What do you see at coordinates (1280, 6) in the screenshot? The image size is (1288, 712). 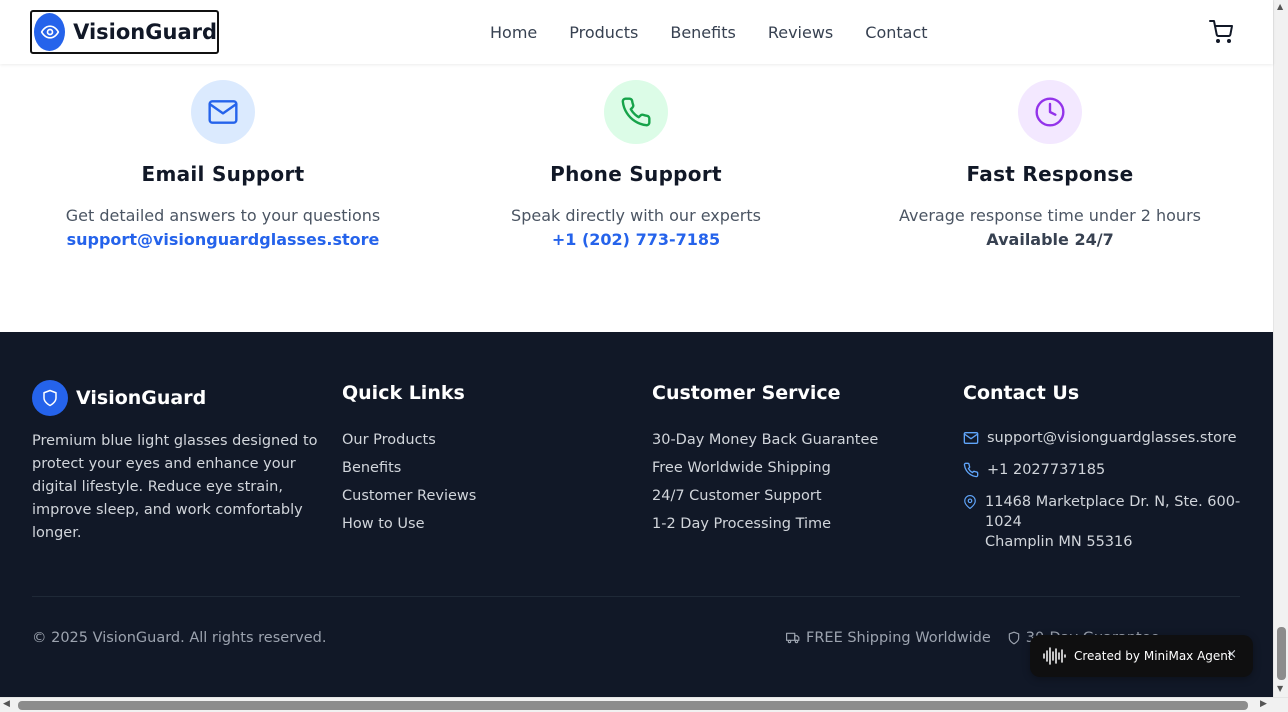 I see `scroll-up-icon: ▲` at bounding box center [1280, 6].